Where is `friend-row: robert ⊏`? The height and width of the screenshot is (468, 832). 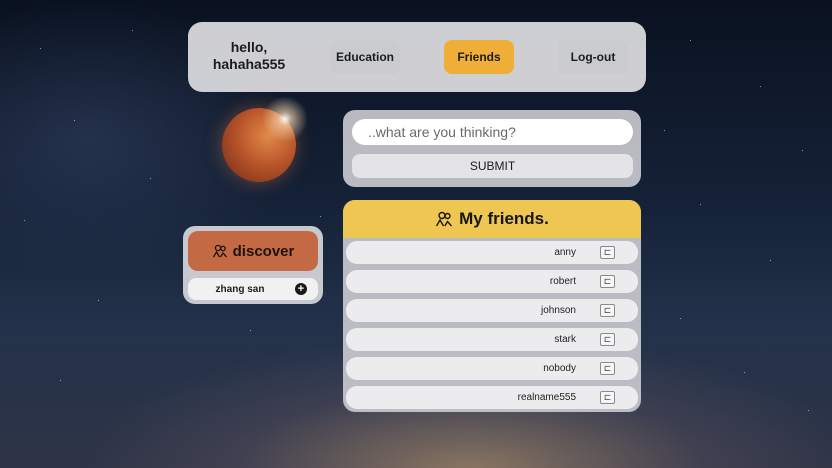 friend-row: robert ⊏ is located at coordinates (492, 281).